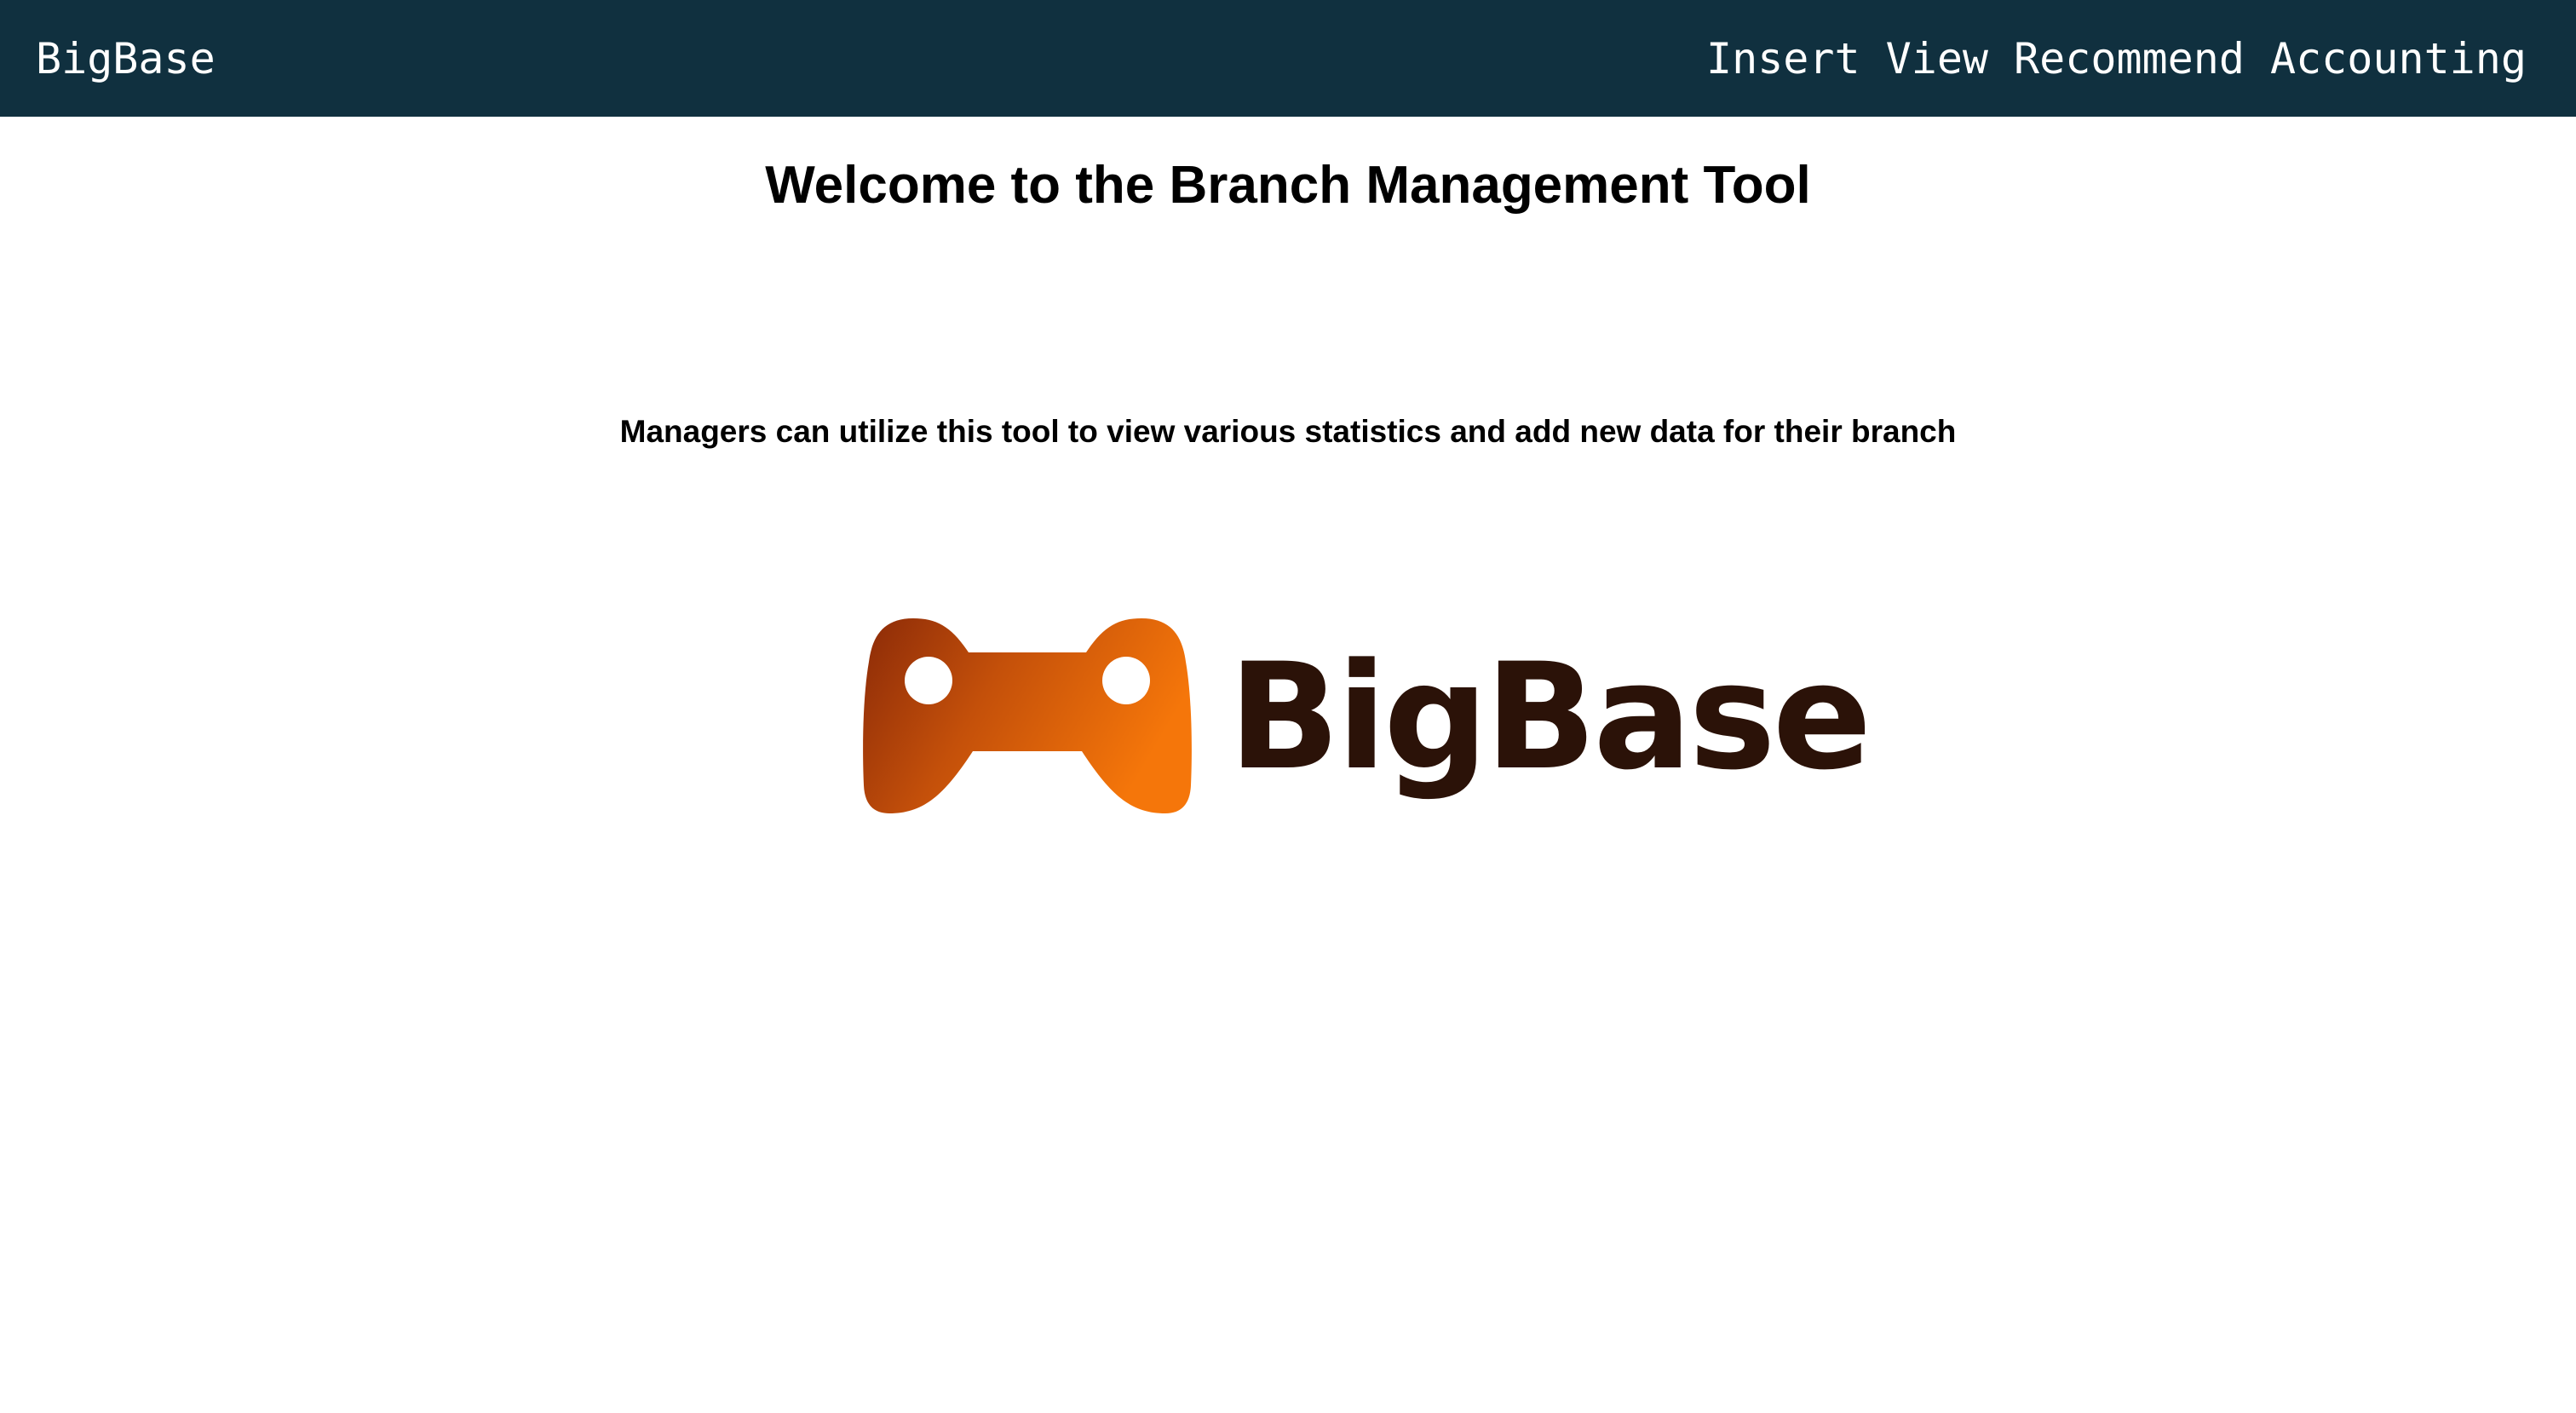  I want to click on bigbase-logo: BigBase, so click(1367, 717).